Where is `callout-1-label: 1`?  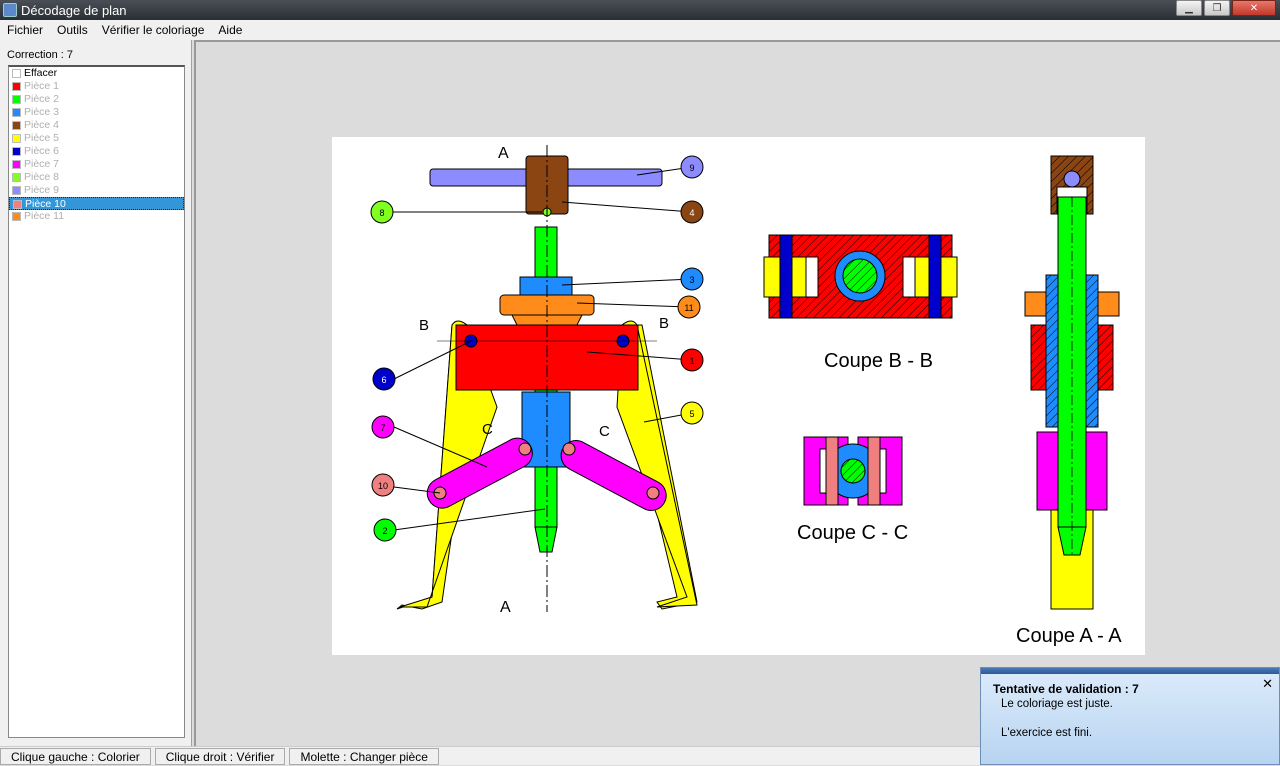
callout-1-label: 1 is located at coordinates (691, 361).